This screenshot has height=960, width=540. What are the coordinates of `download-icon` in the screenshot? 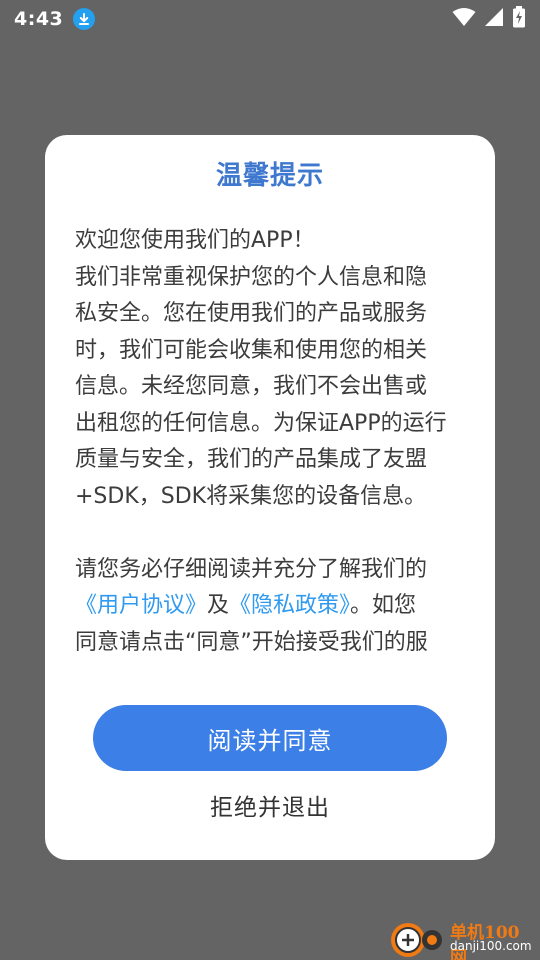 It's located at (84, 19).